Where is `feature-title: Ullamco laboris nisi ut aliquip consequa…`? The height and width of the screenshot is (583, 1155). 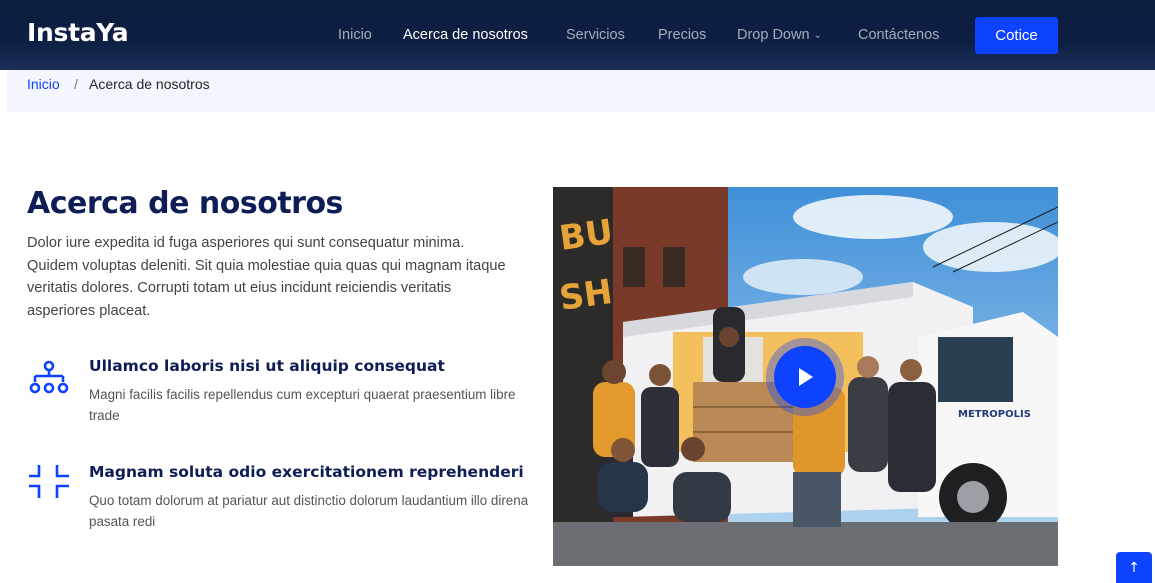
feature-title: Ullamco laboris nisi ut aliquip consequa… is located at coordinates (267, 366).